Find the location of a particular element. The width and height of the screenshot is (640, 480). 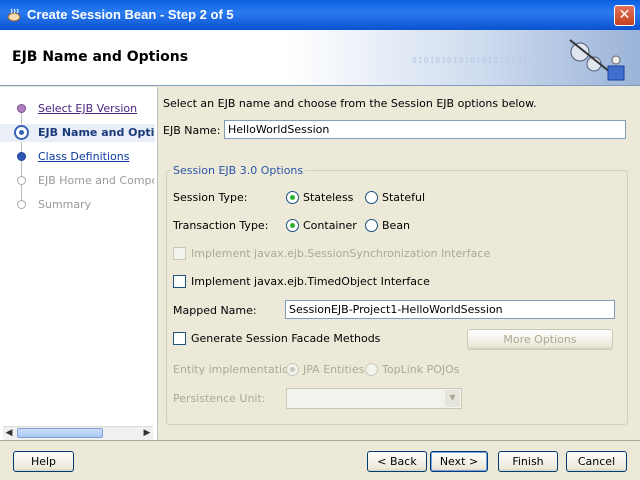

session-type-label: Session Type: is located at coordinates (210, 197).